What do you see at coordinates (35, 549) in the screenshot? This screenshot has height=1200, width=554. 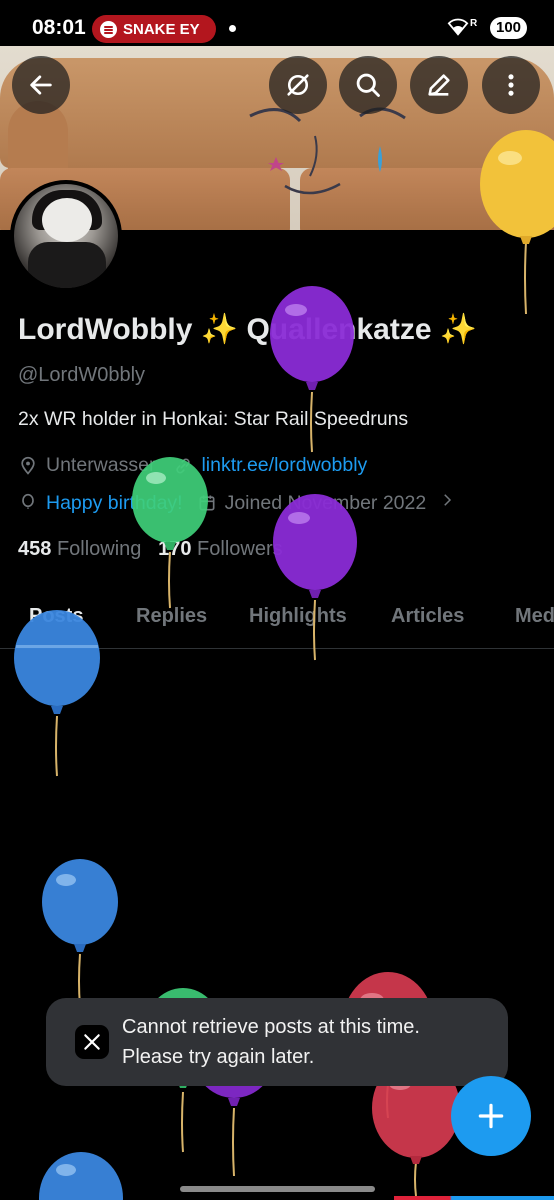 I see `following-count: 458` at bounding box center [35, 549].